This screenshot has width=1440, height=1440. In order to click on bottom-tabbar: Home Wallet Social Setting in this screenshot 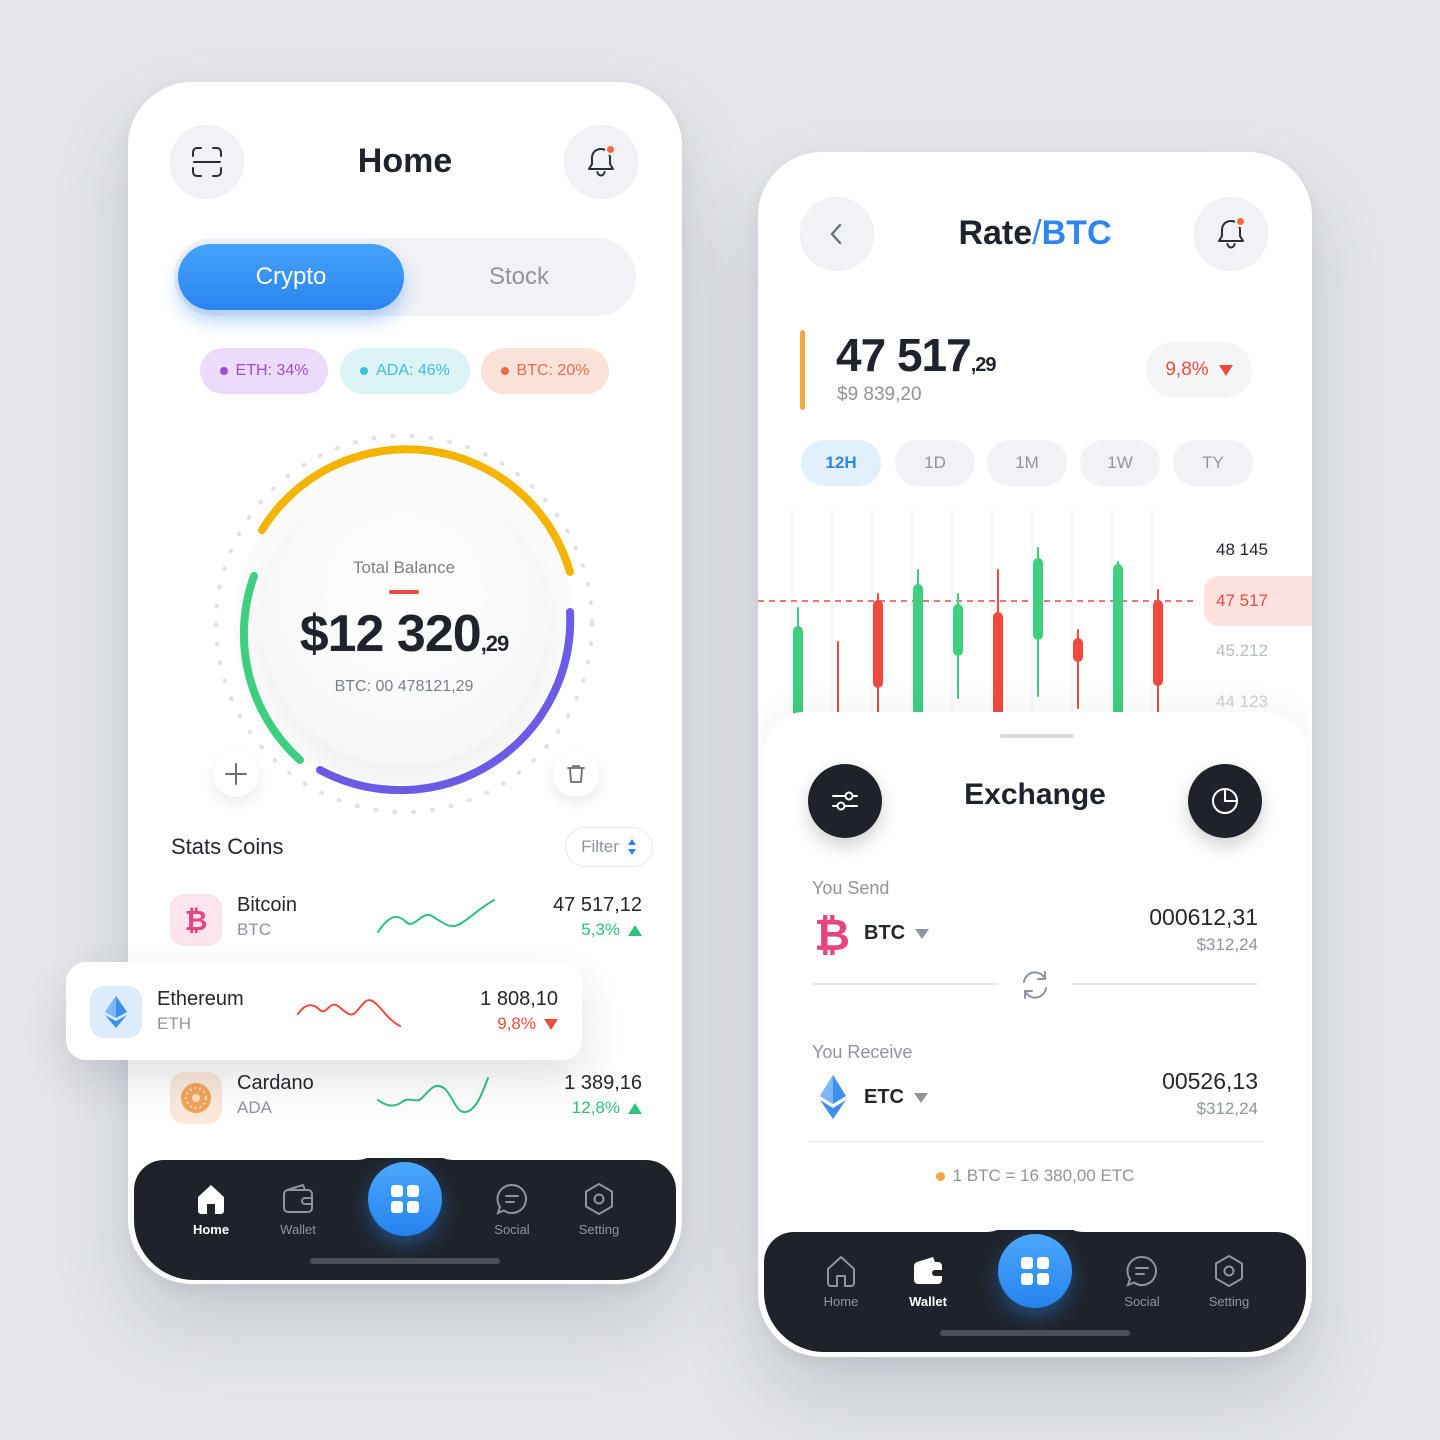, I will do `click(405, 1219)`.